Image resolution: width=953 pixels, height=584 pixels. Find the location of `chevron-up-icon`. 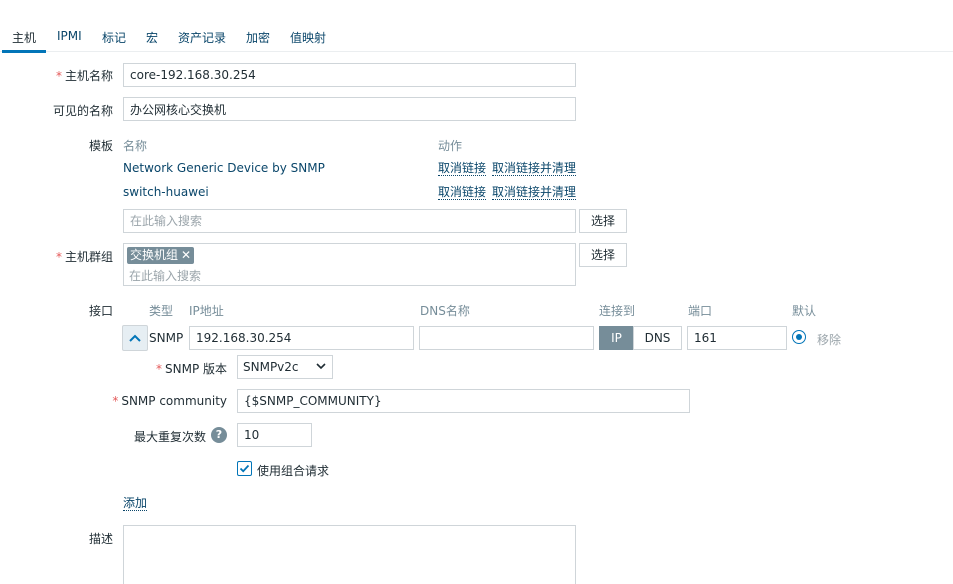

chevron-up-icon is located at coordinates (135, 338).